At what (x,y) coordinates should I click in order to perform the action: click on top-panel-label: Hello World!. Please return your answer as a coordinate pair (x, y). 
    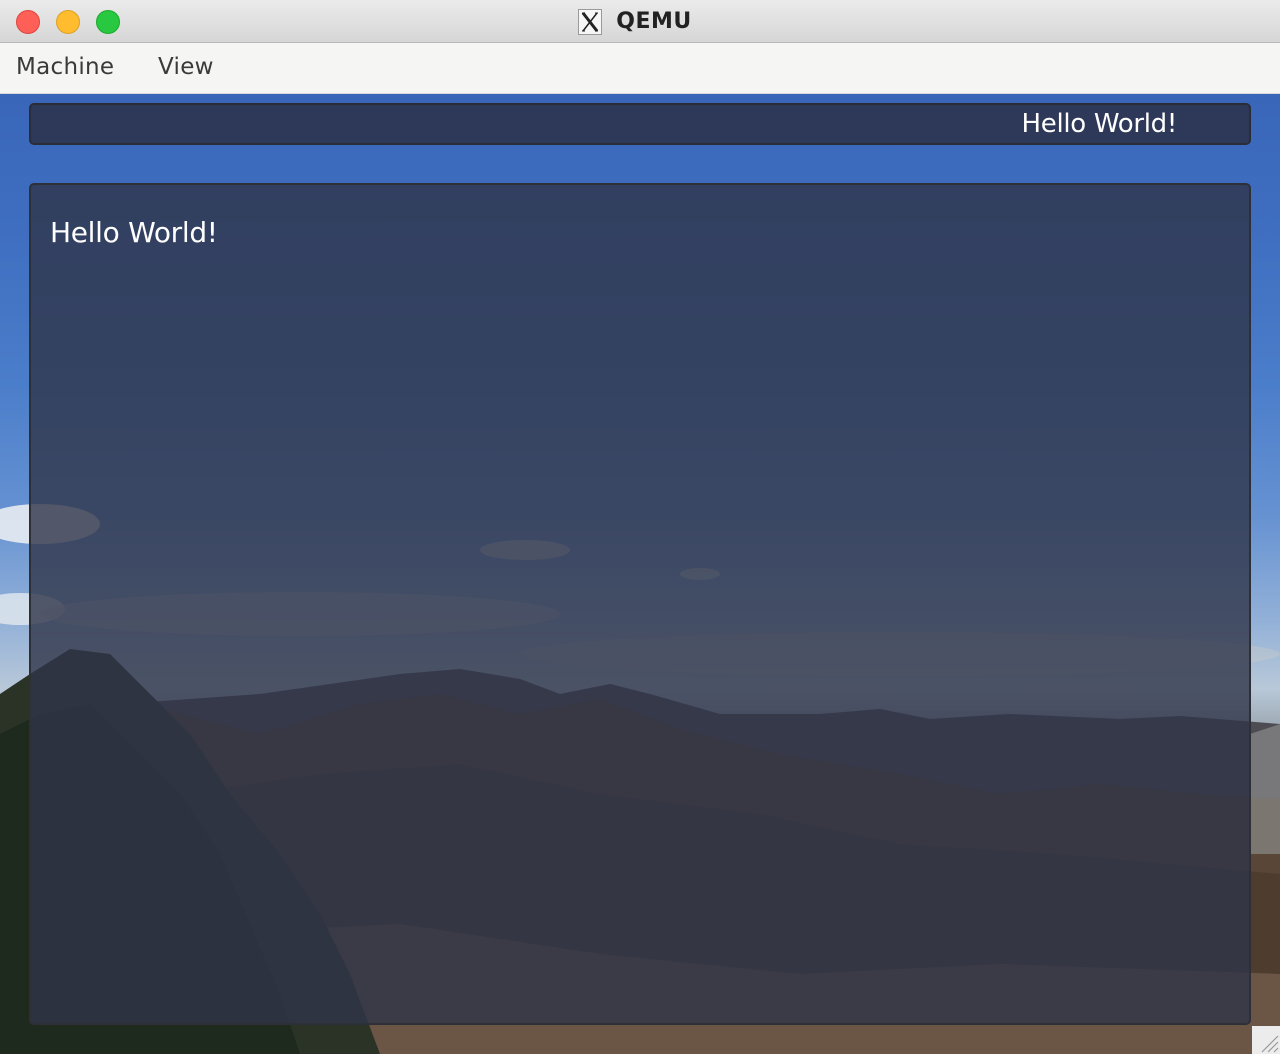
    Looking at the image, I should click on (1099, 124).